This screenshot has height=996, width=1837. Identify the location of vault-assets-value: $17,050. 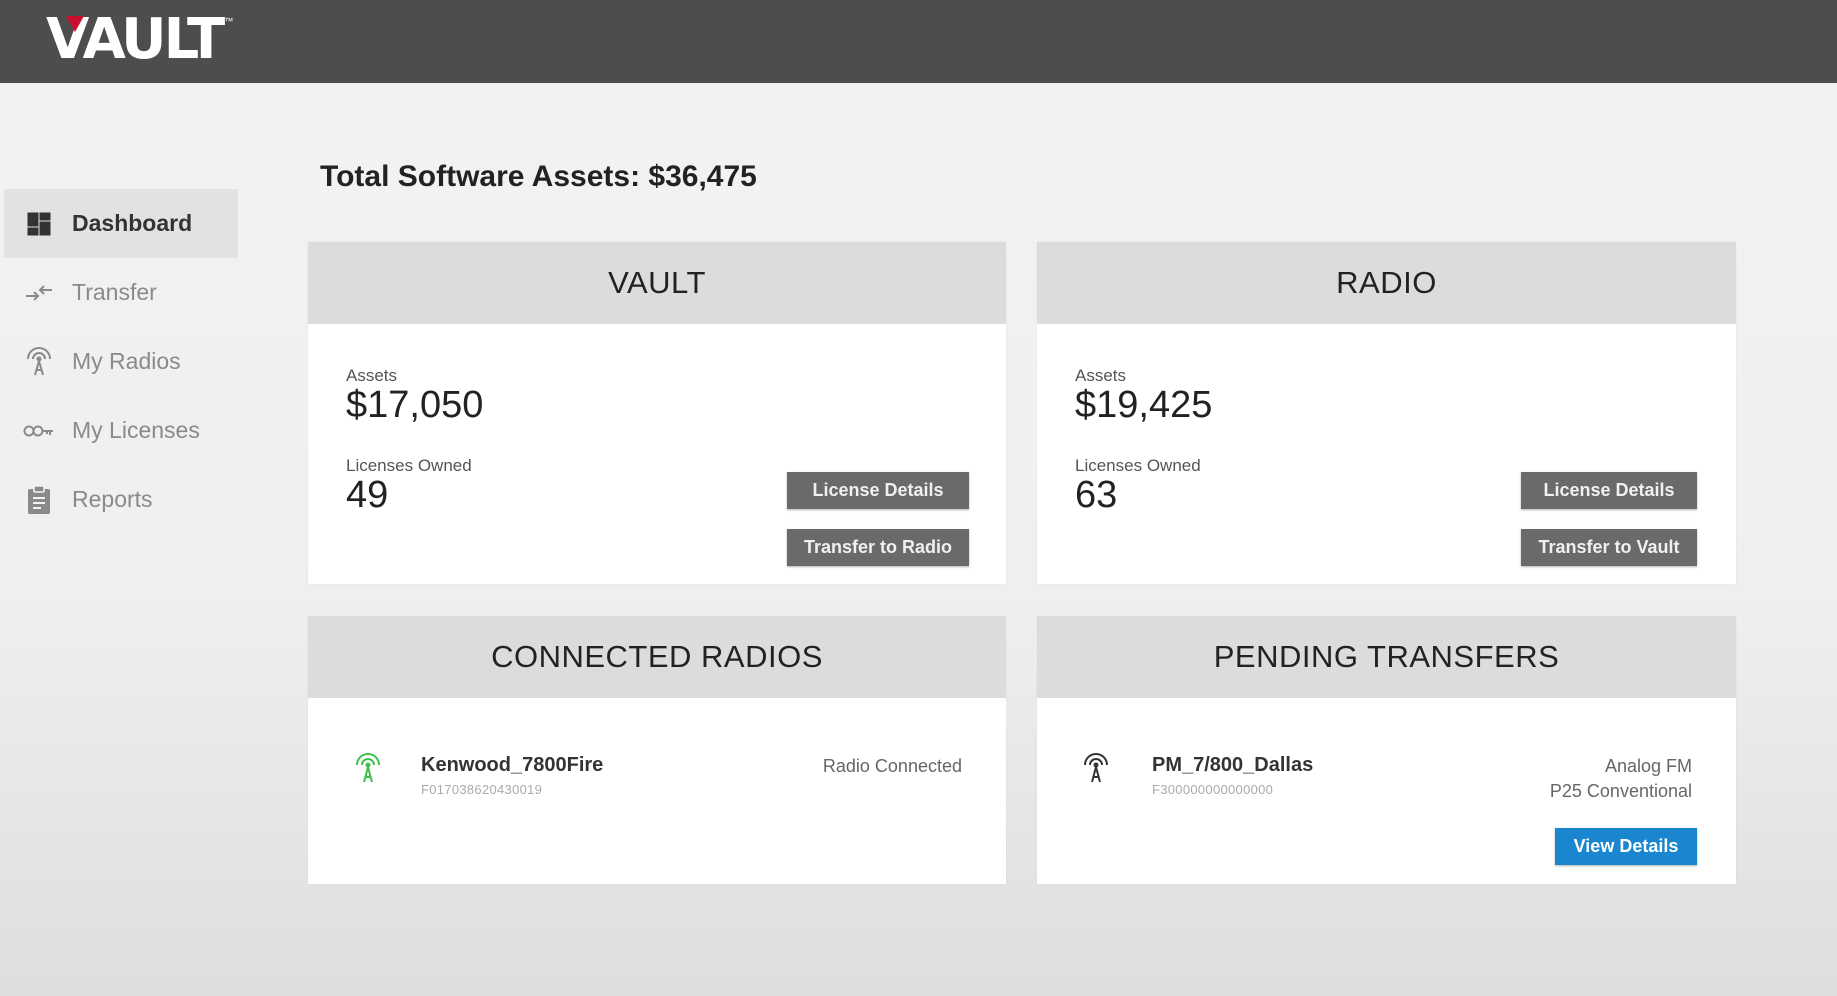
(415, 405).